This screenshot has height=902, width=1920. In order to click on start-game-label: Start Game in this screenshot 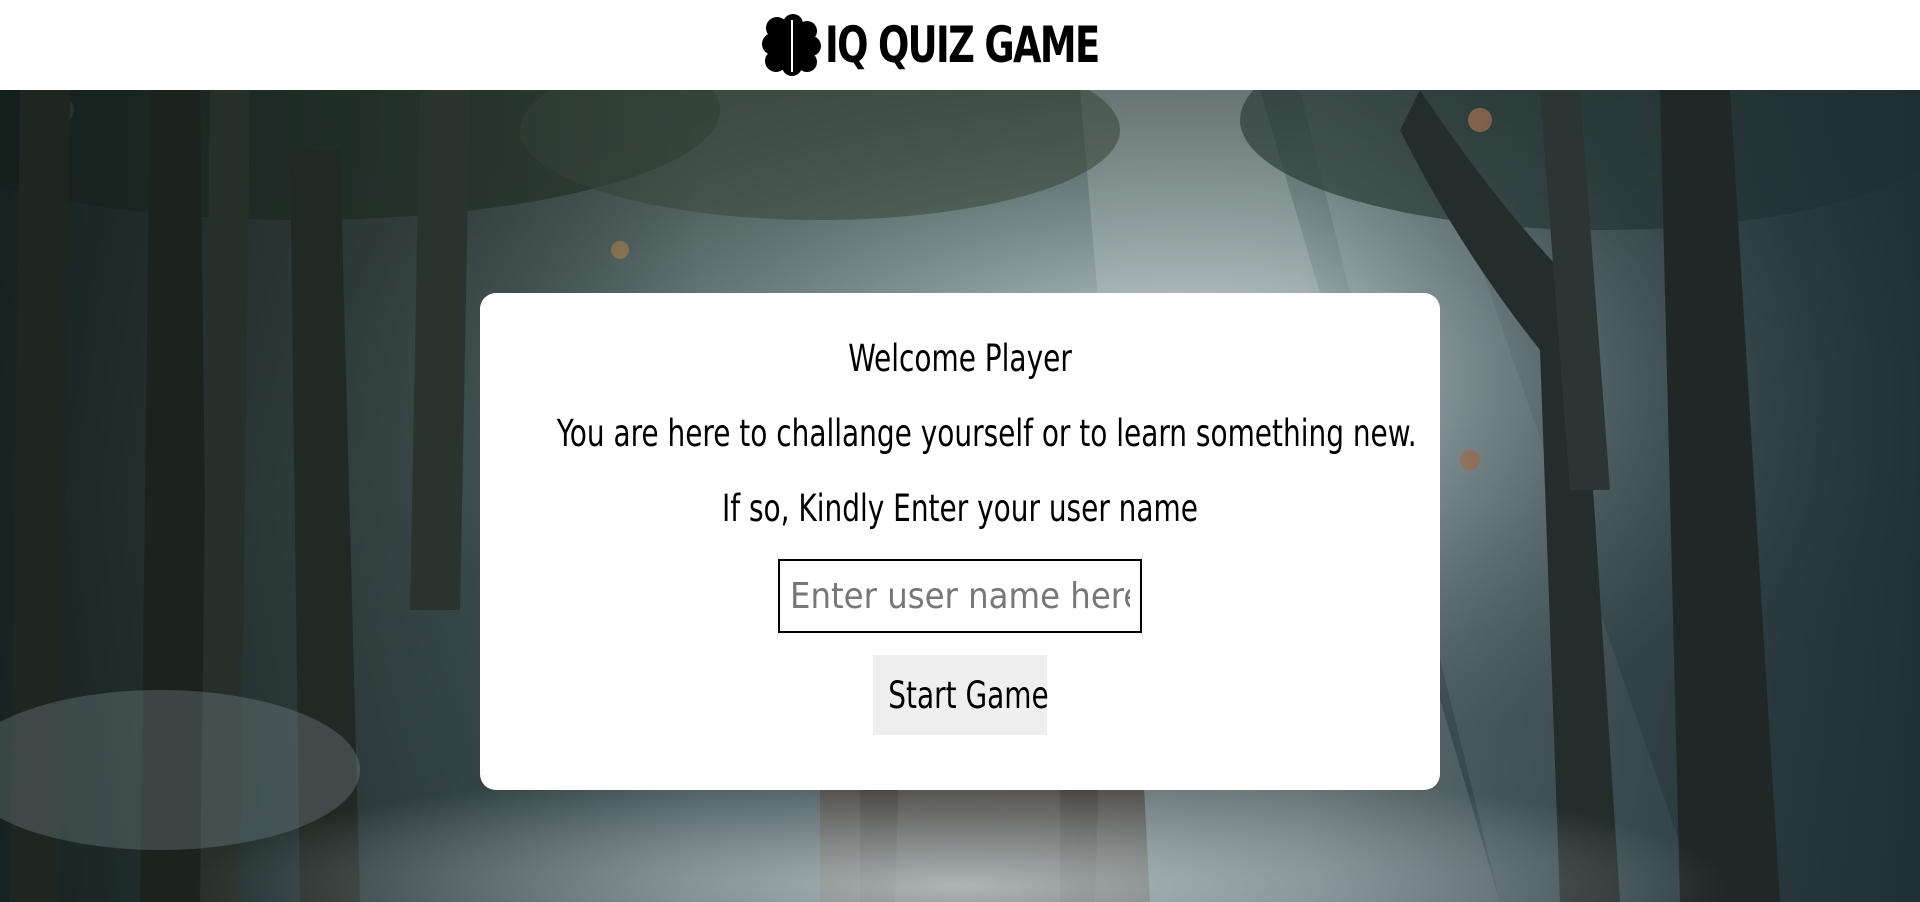, I will do `click(968, 695)`.